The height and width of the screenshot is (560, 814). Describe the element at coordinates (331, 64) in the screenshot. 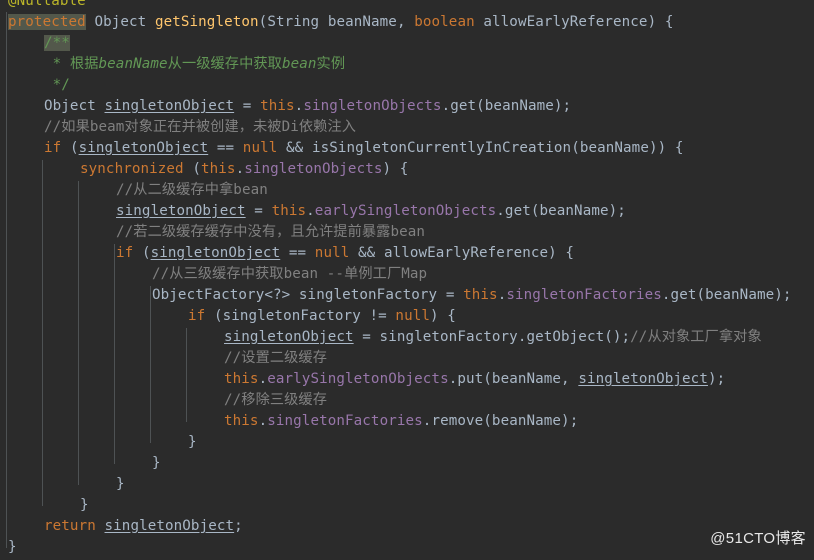

I see `code-token: 实例` at that location.